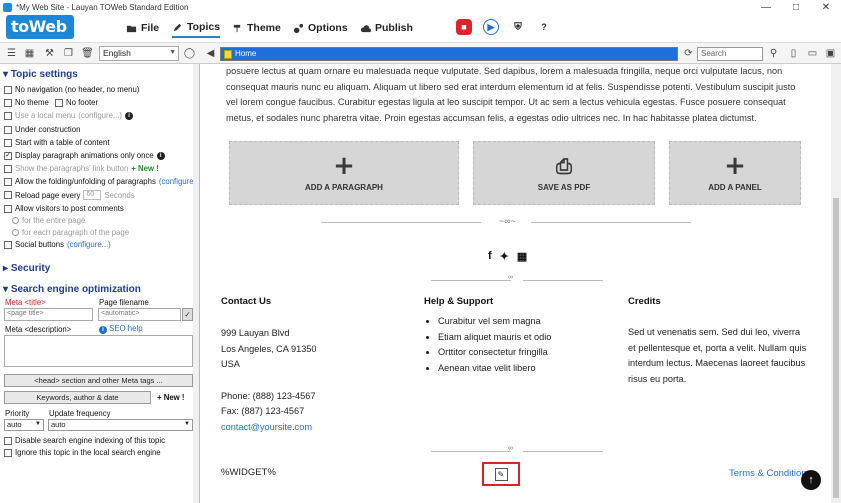 Image resolution: width=841 pixels, height=503 pixels. What do you see at coordinates (26, 268) in the screenshot?
I see `security-title: ▸ Security` at bounding box center [26, 268].